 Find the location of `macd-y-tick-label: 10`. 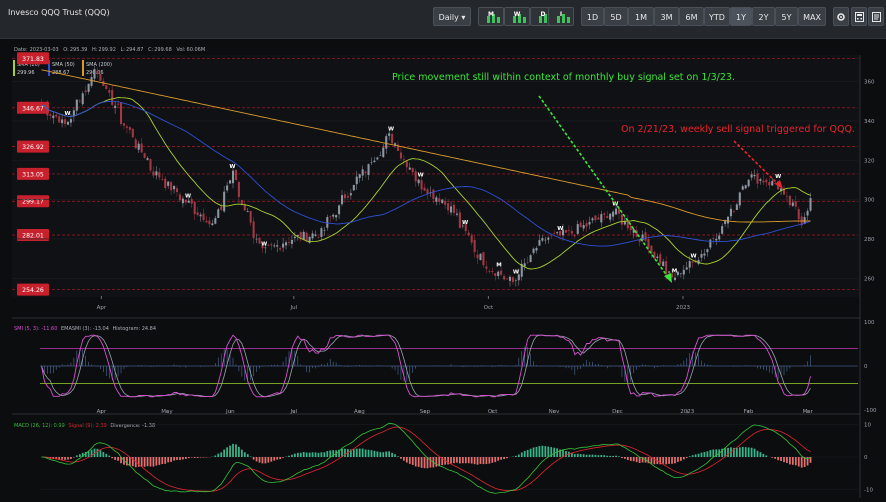

macd-y-tick-label: 10 is located at coordinates (867, 426).